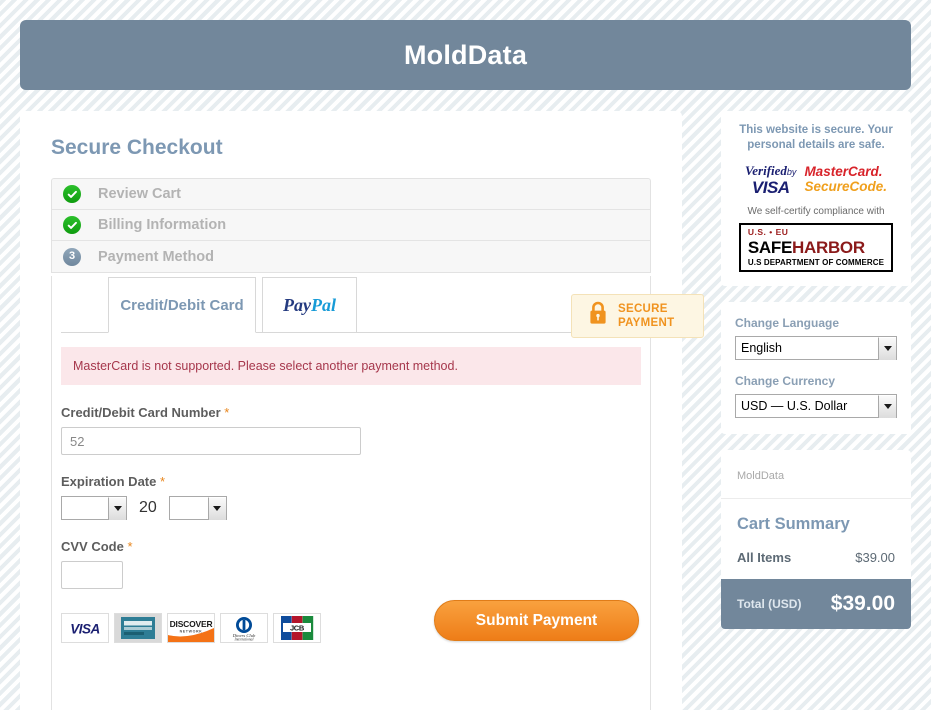 The width and height of the screenshot is (931, 710). I want to click on securecode-text: SecureCode., so click(845, 186).